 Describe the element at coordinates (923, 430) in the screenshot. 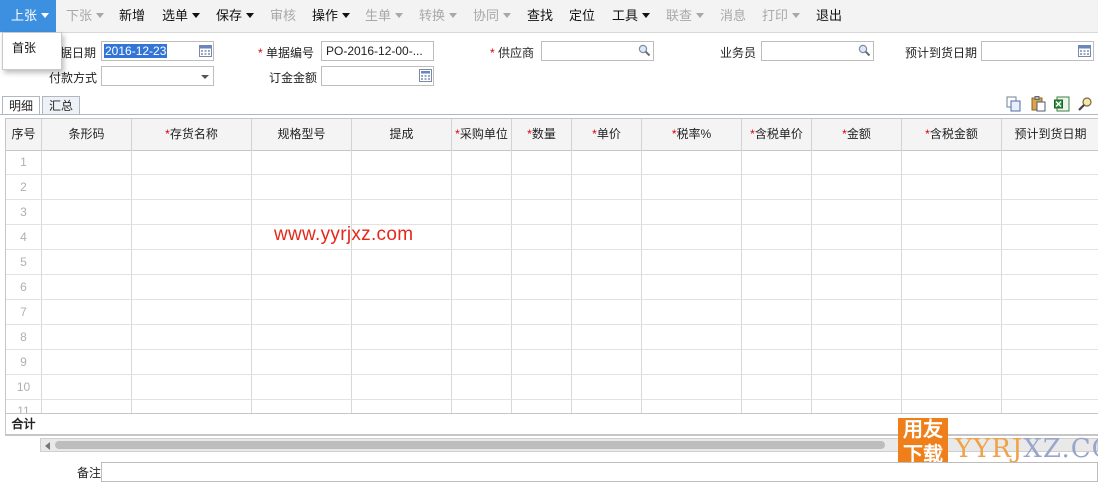

I see `logo-text-top: 用友` at that location.